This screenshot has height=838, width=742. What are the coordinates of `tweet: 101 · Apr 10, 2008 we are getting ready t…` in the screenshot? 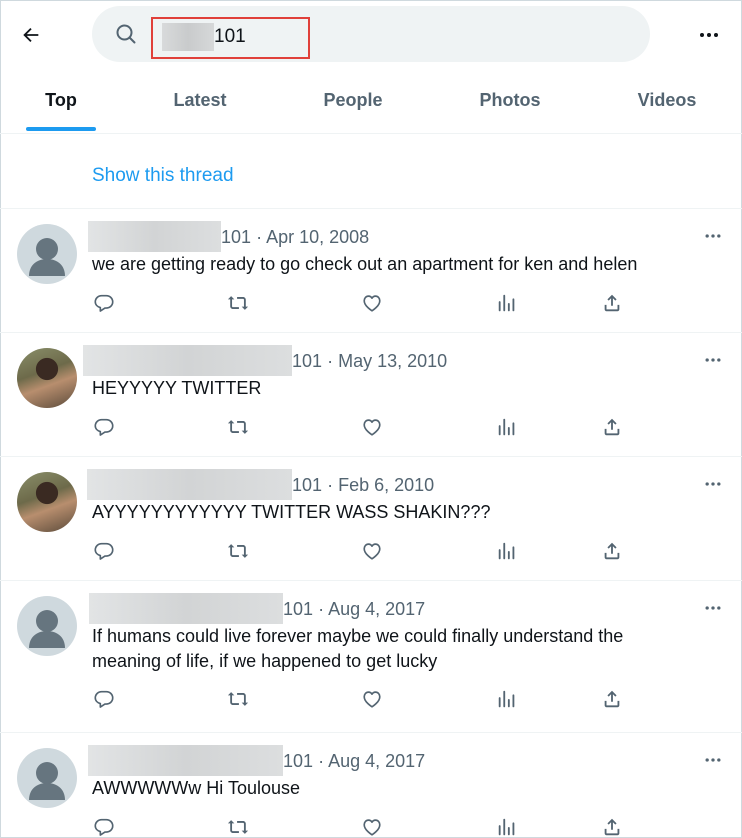 It's located at (371, 271).